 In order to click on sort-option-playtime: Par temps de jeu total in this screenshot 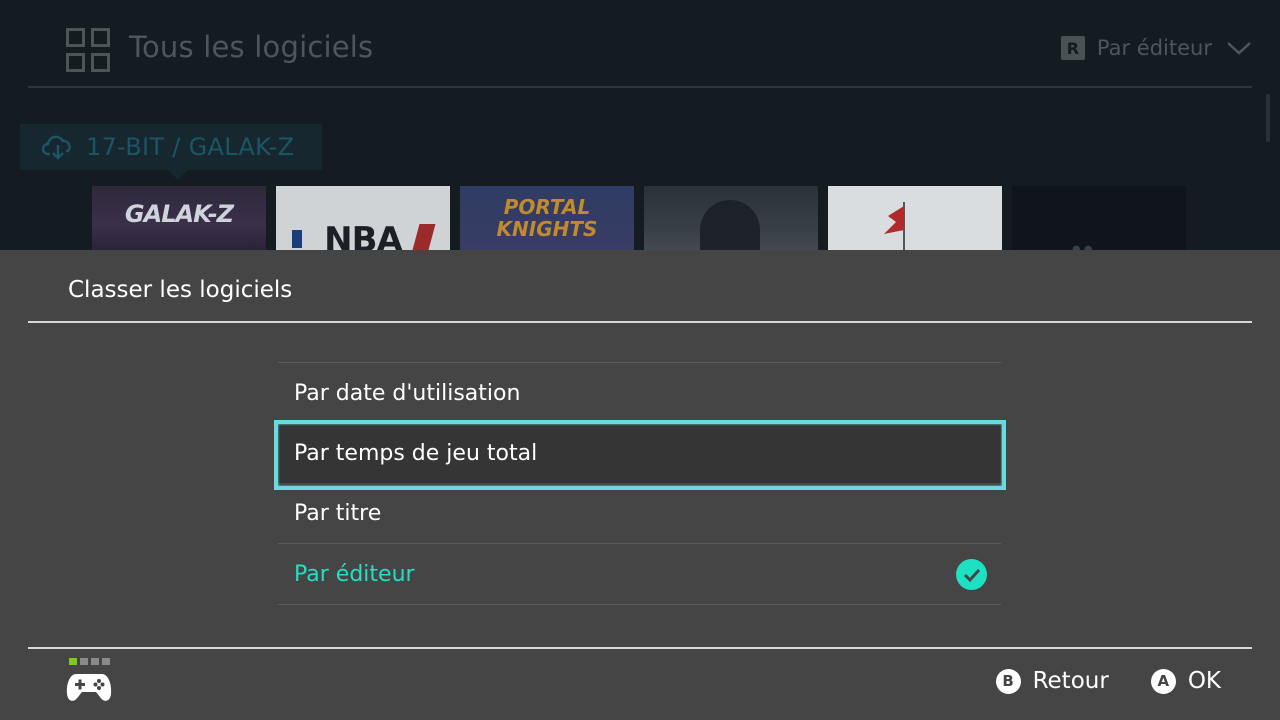, I will do `click(639, 453)`.